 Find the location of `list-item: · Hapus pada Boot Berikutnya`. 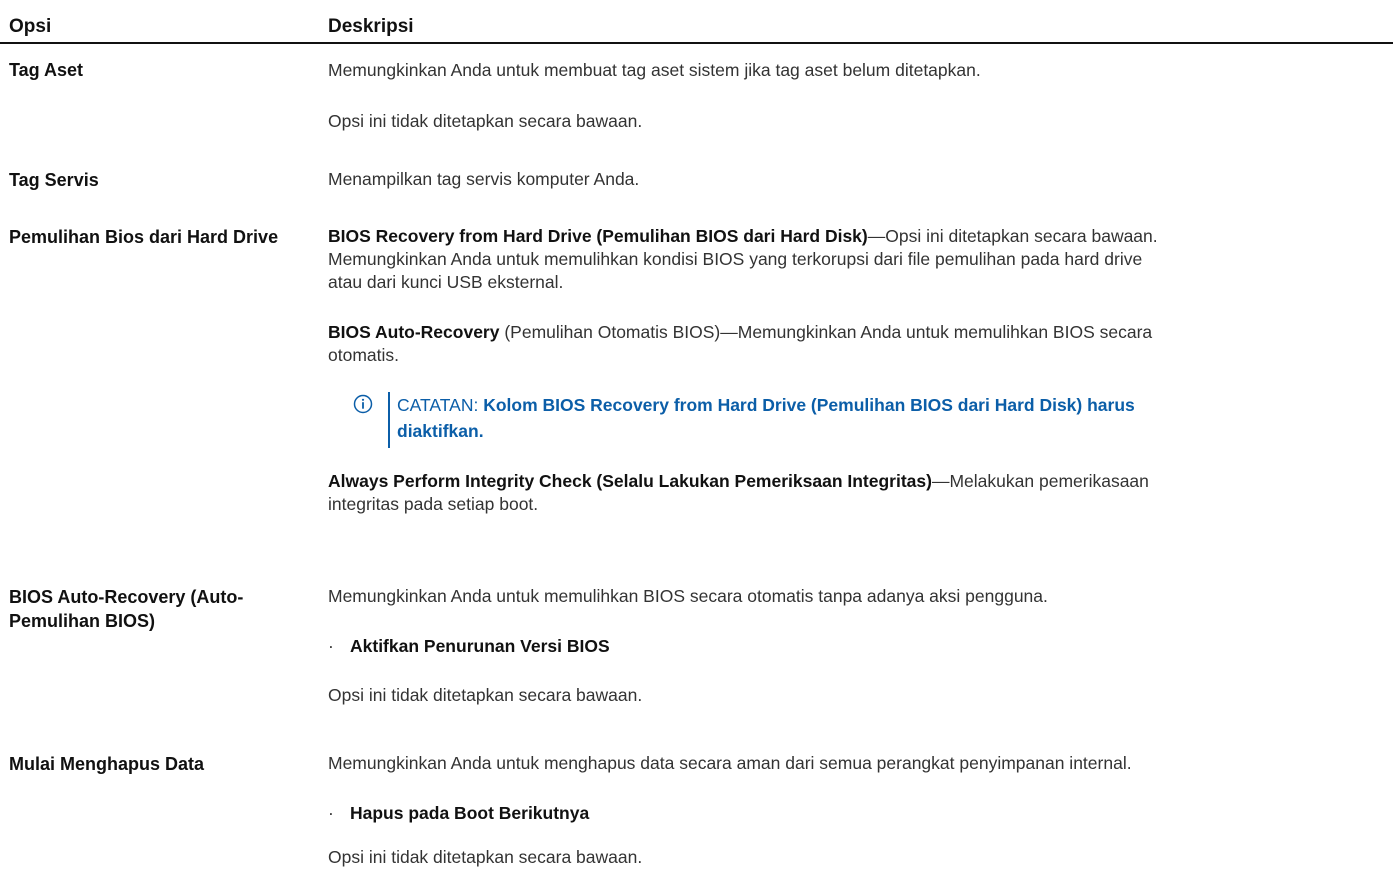

list-item: · Hapus pada Boot Berikutnya is located at coordinates (458, 813).